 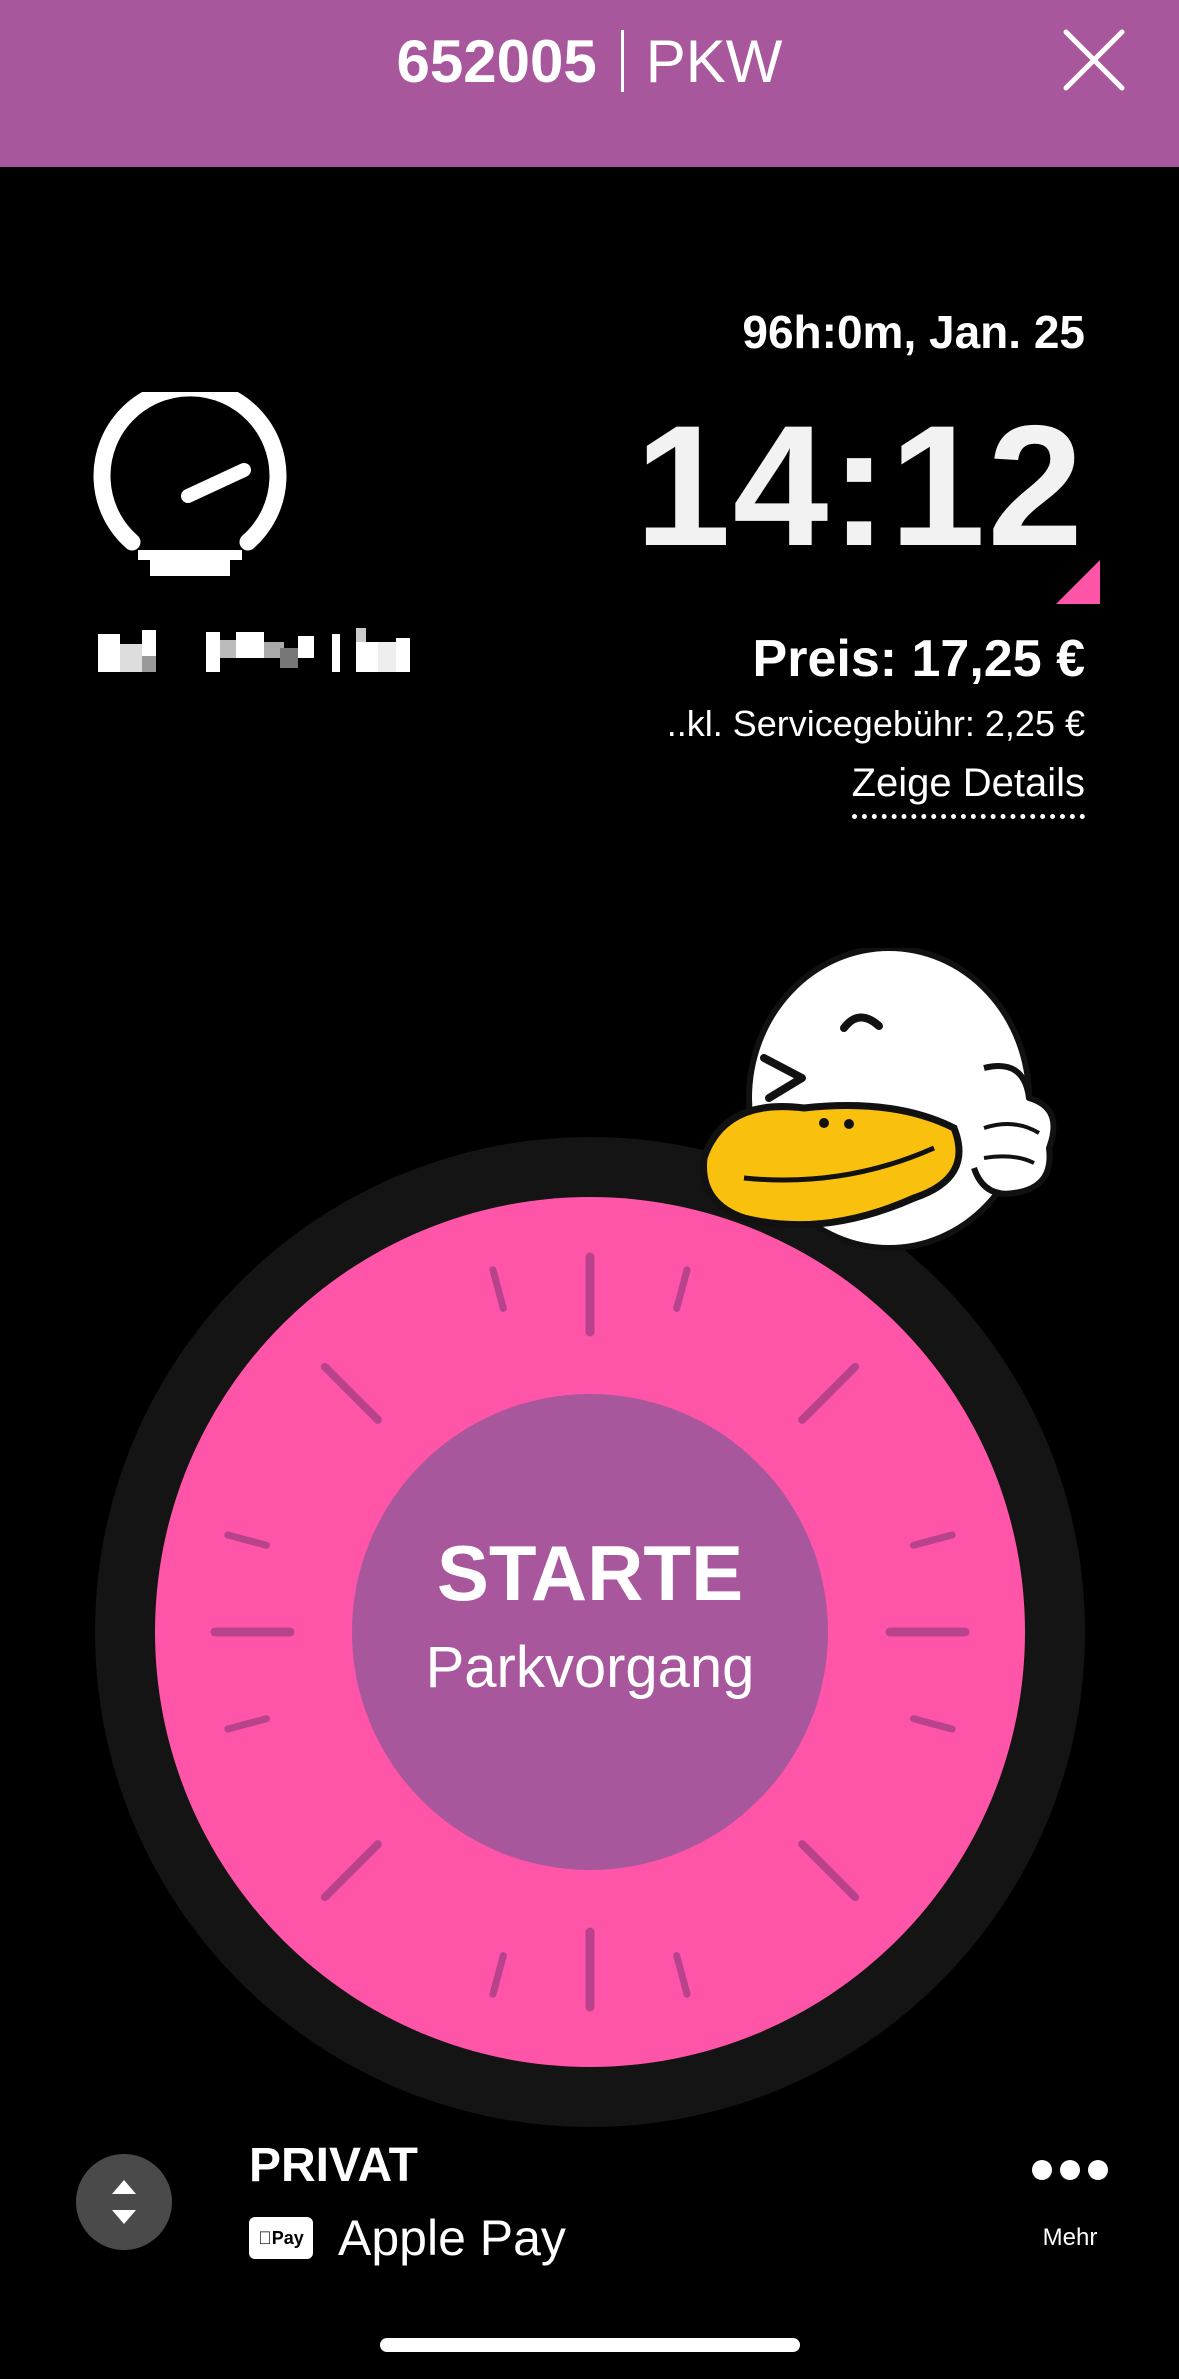 I want to click on start-parking-button: STARTE Parkvorgang, so click(x=590, y=1632).